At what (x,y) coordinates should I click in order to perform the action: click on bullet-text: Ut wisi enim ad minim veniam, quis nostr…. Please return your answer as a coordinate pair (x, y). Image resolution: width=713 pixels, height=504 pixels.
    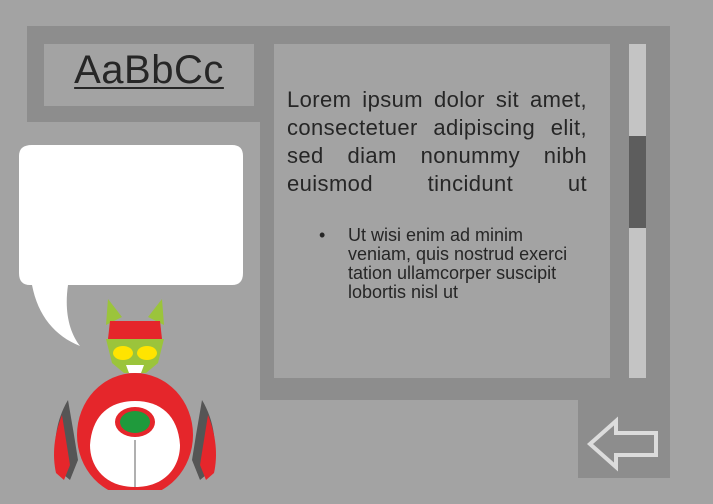
    Looking at the image, I should click on (458, 263).